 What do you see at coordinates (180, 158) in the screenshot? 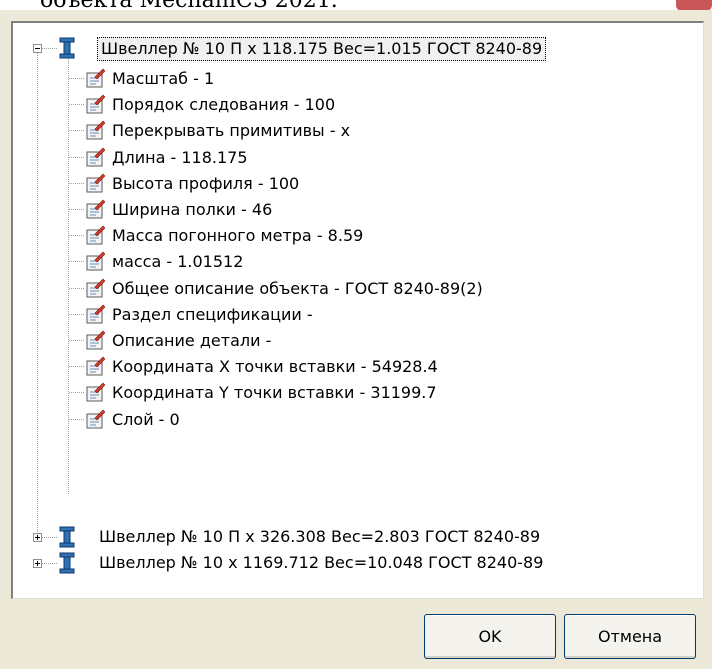
I see `property-item-label: Длина - 118.175` at bounding box center [180, 158].